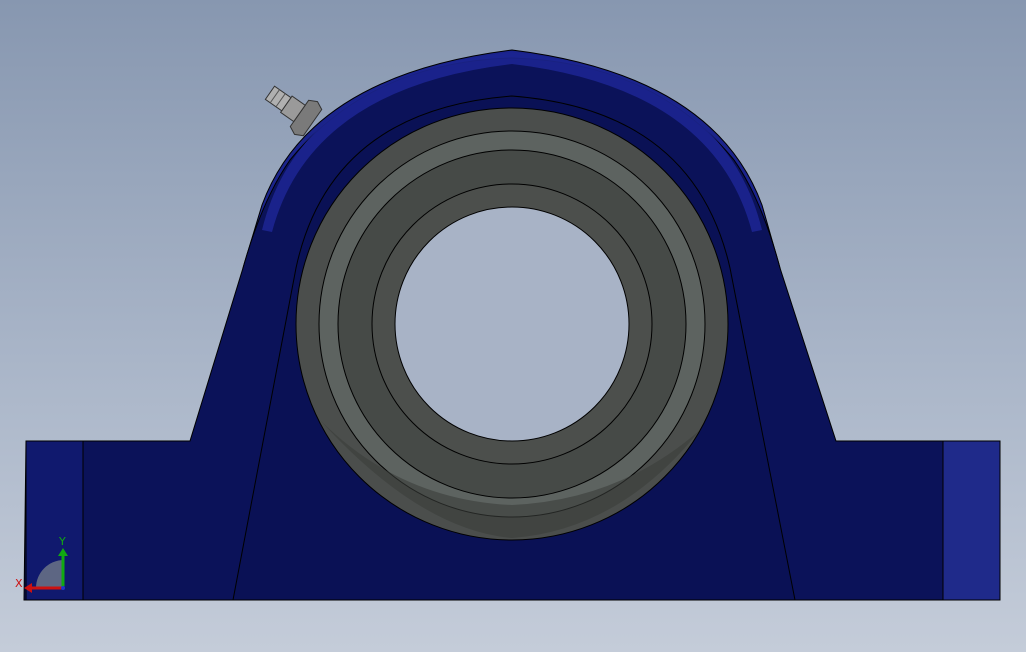  What do you see at coordinates (19, 583) in the screenshot?
I see `x-axis-label: X` at bounding box center [19, 583].